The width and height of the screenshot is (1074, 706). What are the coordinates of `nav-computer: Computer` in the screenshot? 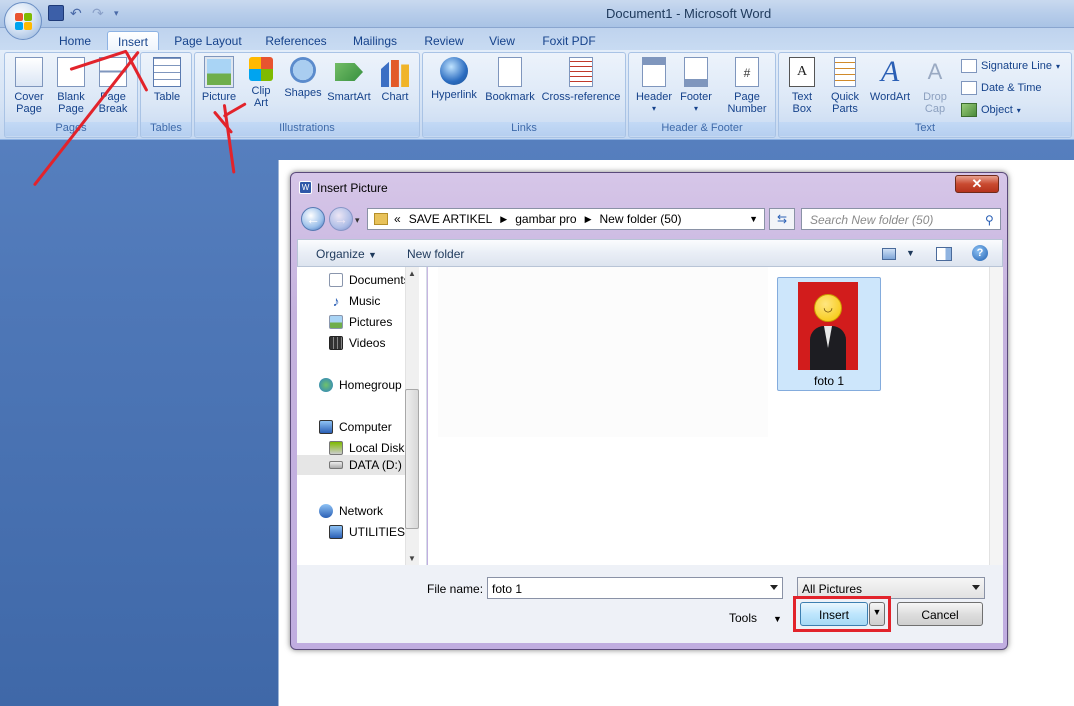 It's located at (355, 427).